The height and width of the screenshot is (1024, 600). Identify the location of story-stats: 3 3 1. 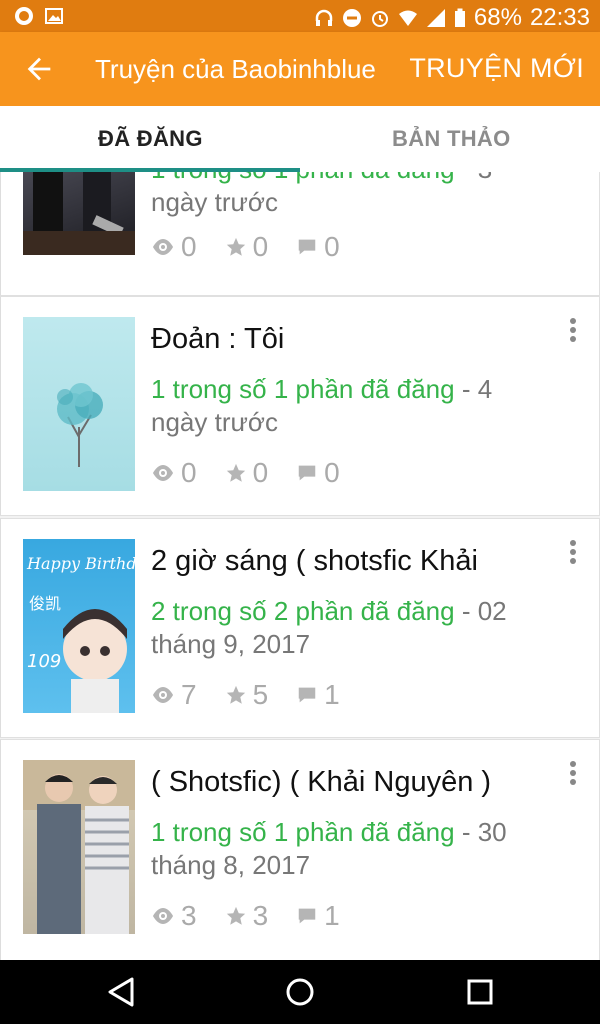
(259, 916).